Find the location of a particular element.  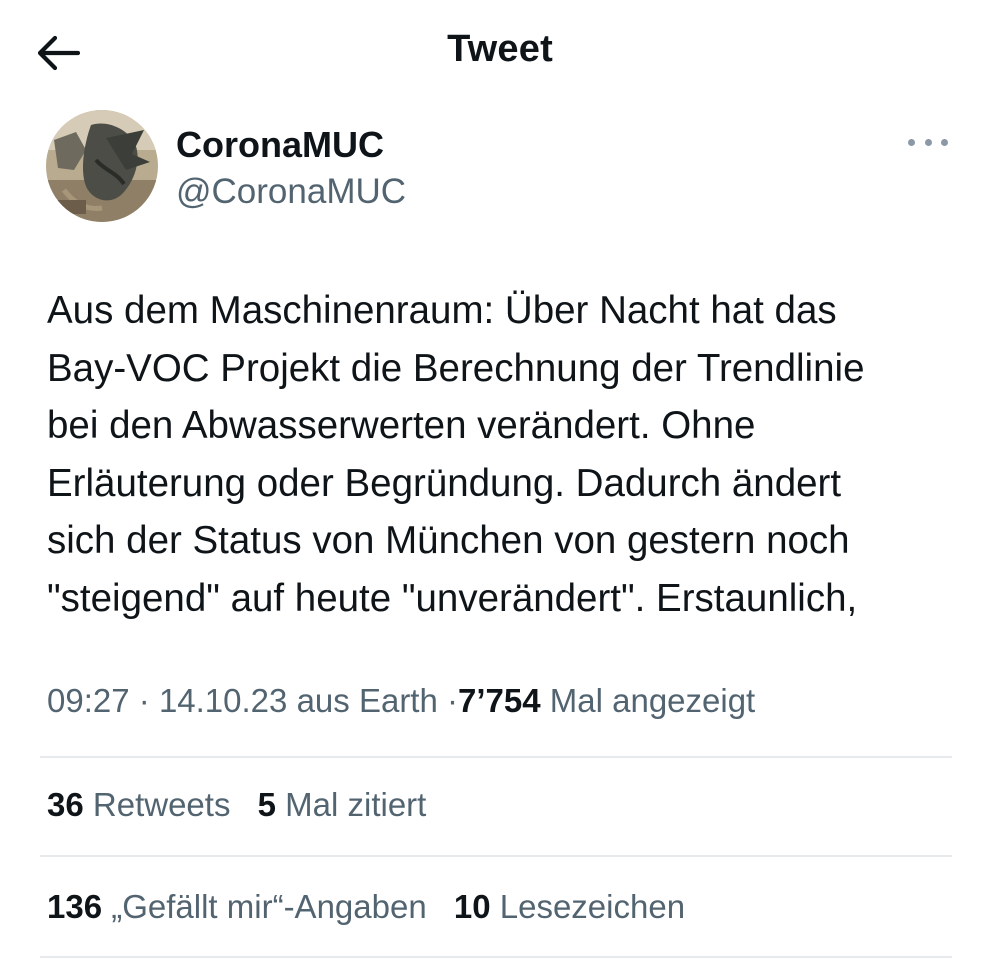

page-title: Tweet is located at coordinates (500, 49).